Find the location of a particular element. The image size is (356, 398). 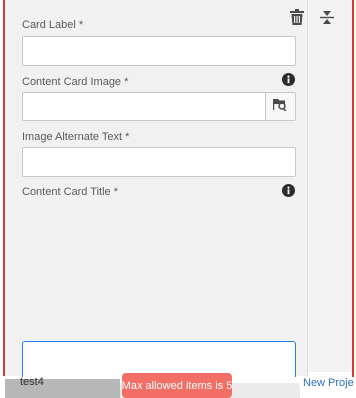

image-alt-input is located at coordinates (159, 162).